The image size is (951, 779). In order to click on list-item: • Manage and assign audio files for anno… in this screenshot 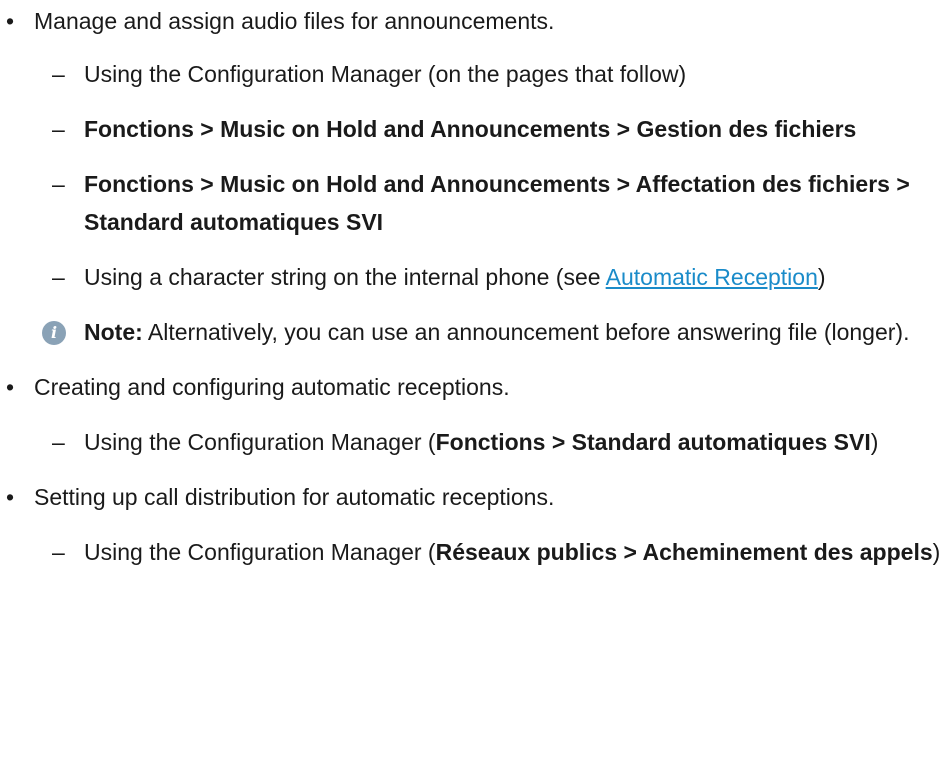, I will do `click(475, 21)`.